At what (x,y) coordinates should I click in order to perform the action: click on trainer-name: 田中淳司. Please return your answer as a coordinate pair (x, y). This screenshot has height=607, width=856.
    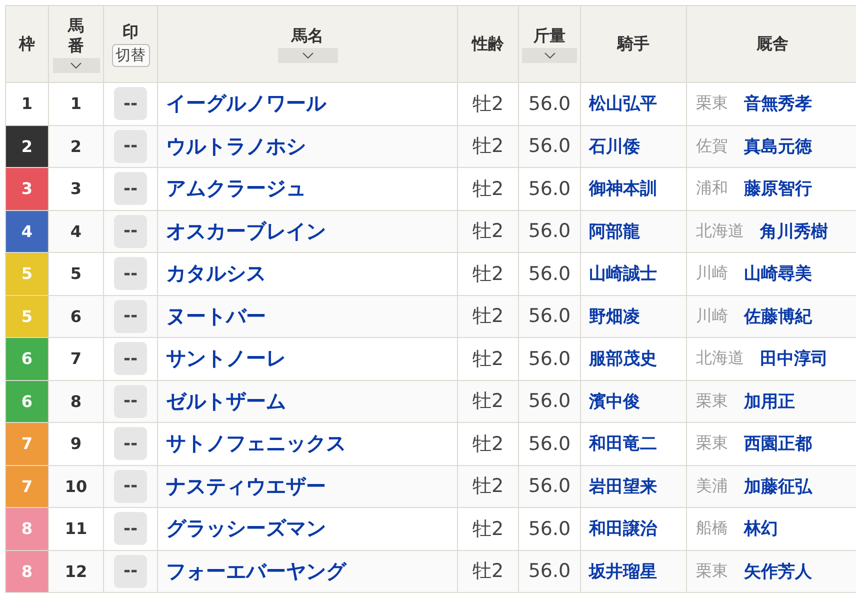
    Looking at the image, I should click on (794, 358).